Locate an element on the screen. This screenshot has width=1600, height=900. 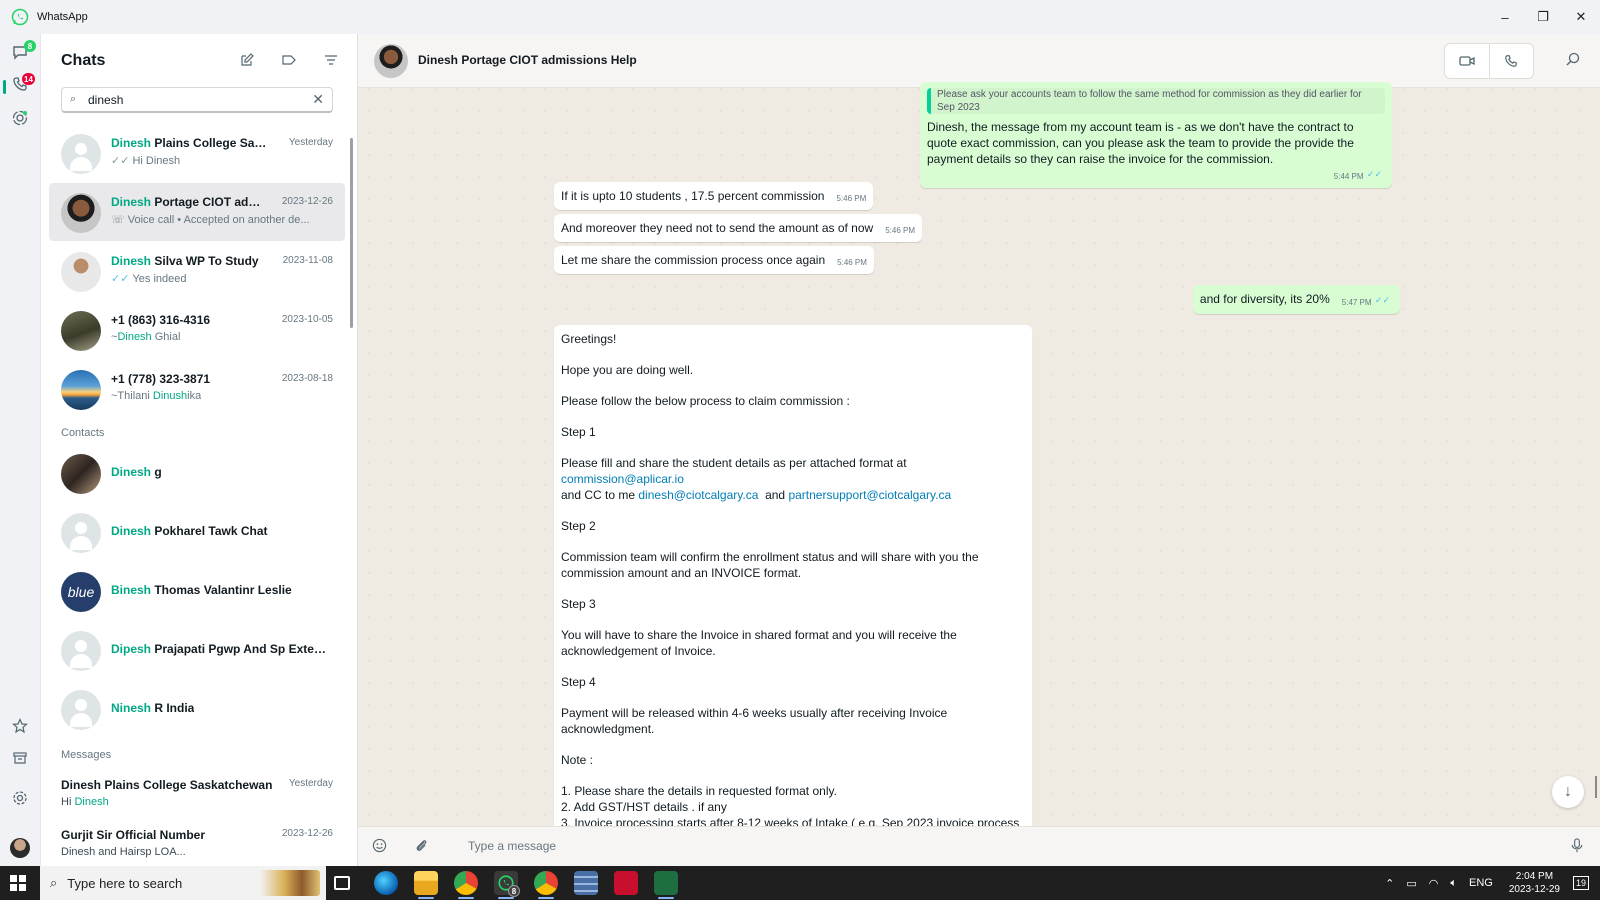
contact-list-item: Dinesh g is located at coordinates (197, 473).